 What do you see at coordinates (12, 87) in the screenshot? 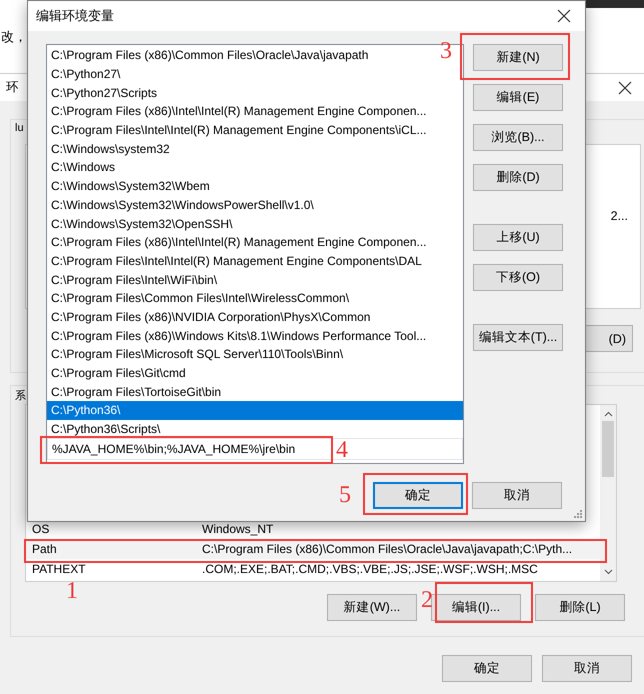
I see `window-title: 环` at bounding box center [12, 87].